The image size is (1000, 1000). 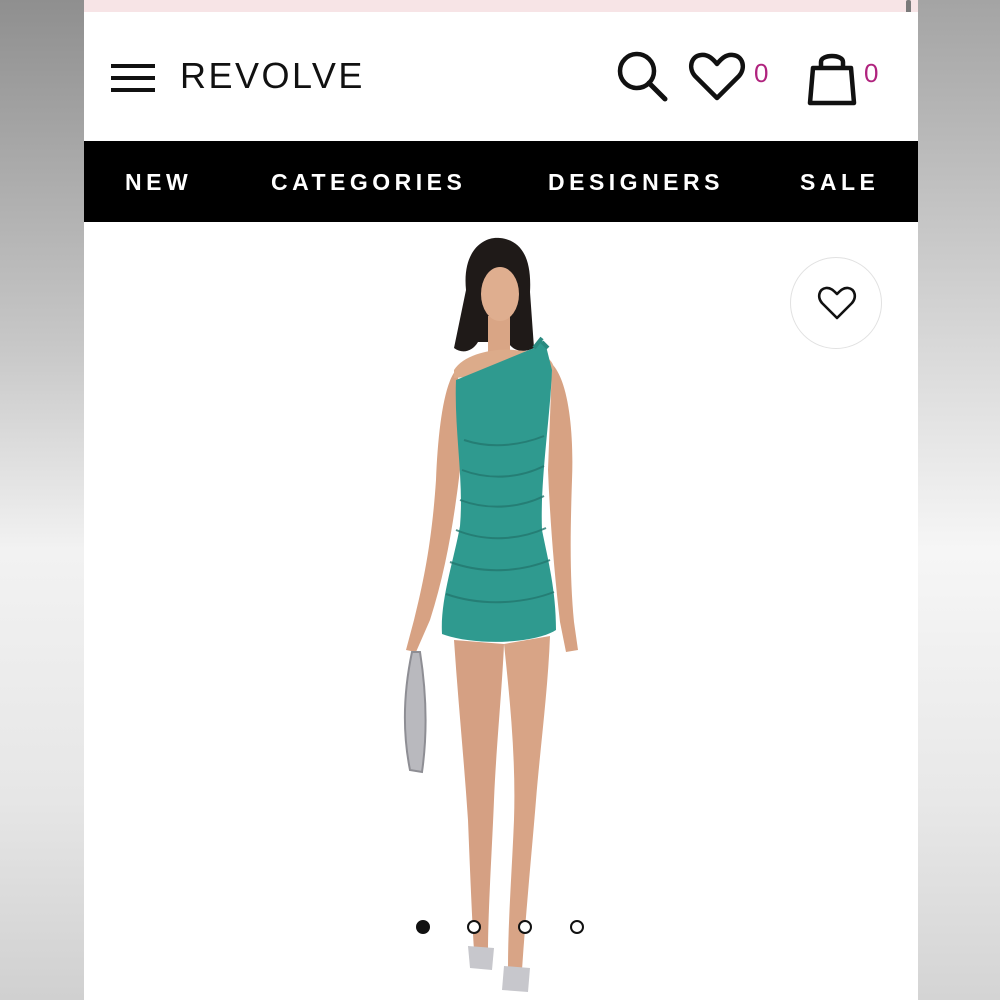 I want to click on carousel-pagination, so click(x=501, y=930).